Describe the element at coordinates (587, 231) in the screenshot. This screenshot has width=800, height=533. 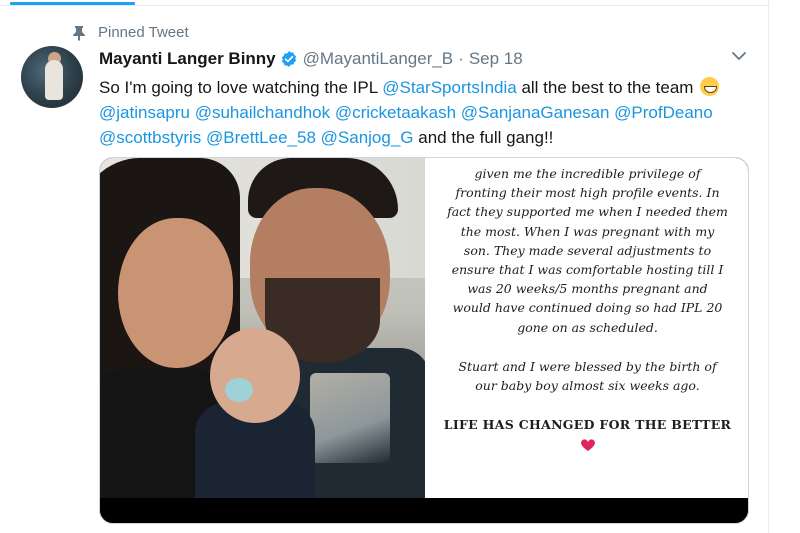
I see `note-line: the most. When I was pregnant with my` at that location.